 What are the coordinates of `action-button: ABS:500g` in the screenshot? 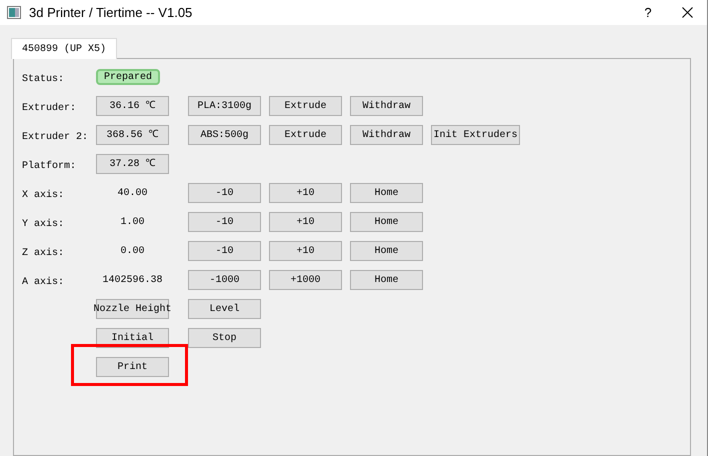 It's located at (224, 135).